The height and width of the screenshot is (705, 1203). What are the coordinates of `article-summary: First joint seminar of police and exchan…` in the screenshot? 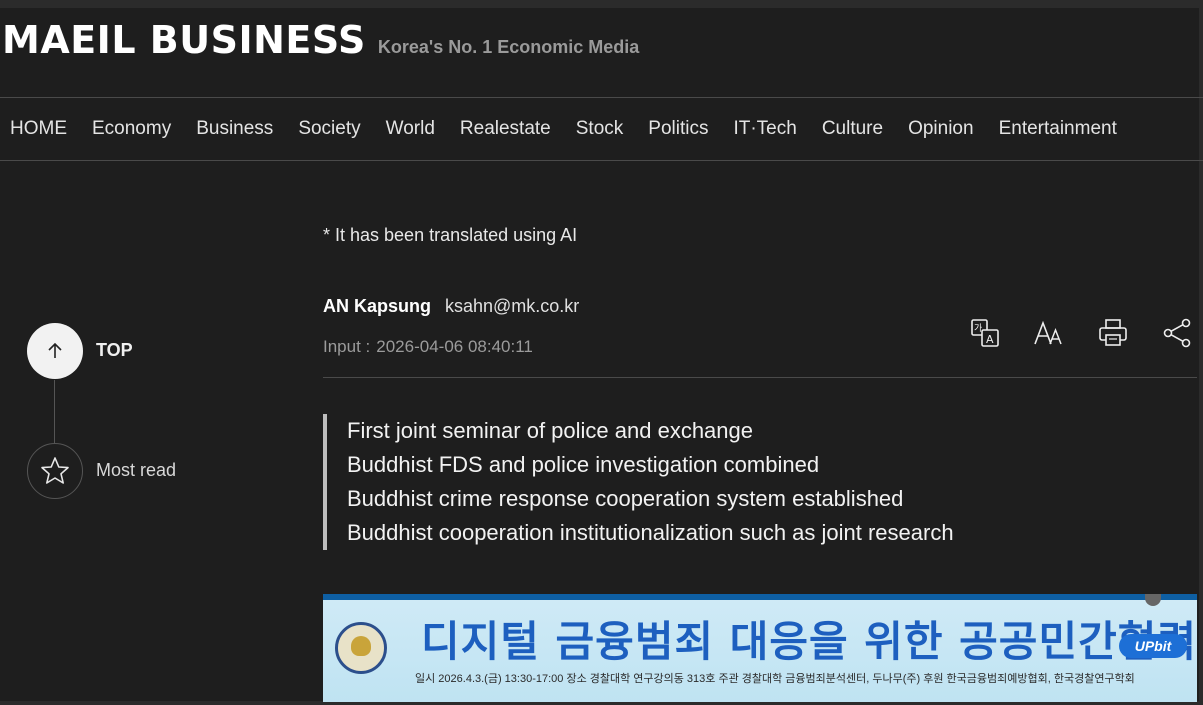 It's located at (638, 482).